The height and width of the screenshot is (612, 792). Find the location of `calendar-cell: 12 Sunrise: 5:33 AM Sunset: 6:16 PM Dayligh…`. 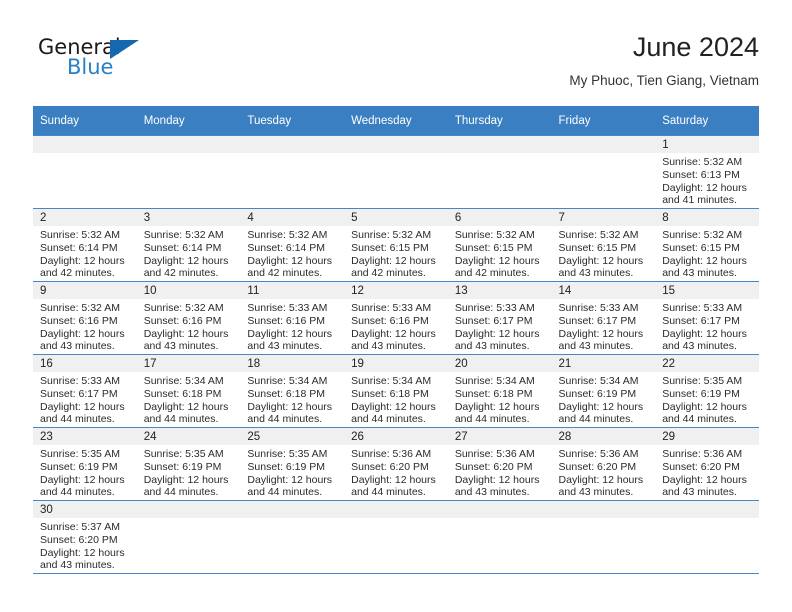

calendar-cell: 12 Sunrise: 5:33 AM Sunset: 6:16 PM Dayligh… is located at coordinates (396, 318).